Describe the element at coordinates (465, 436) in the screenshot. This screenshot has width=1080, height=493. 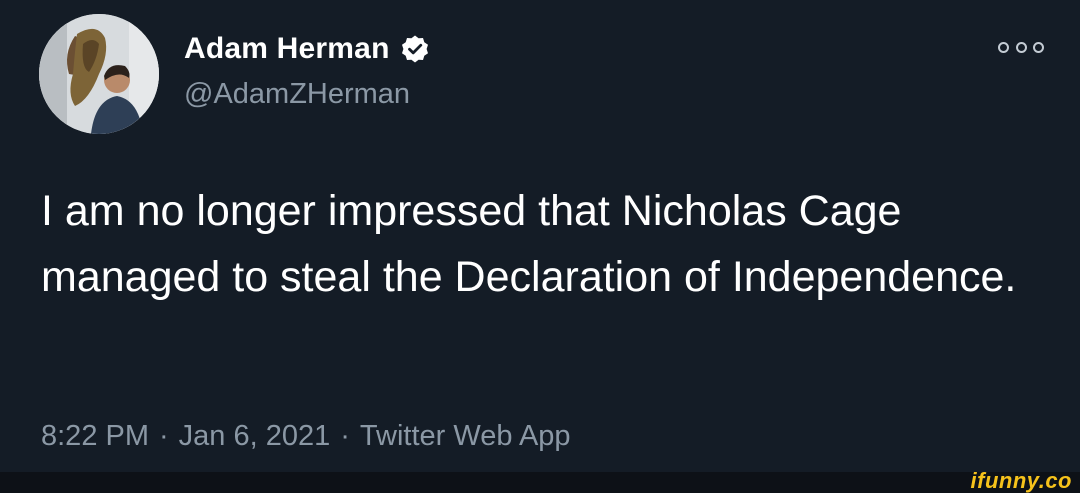
I see `tweet-source: Twitter Web App` at that location.